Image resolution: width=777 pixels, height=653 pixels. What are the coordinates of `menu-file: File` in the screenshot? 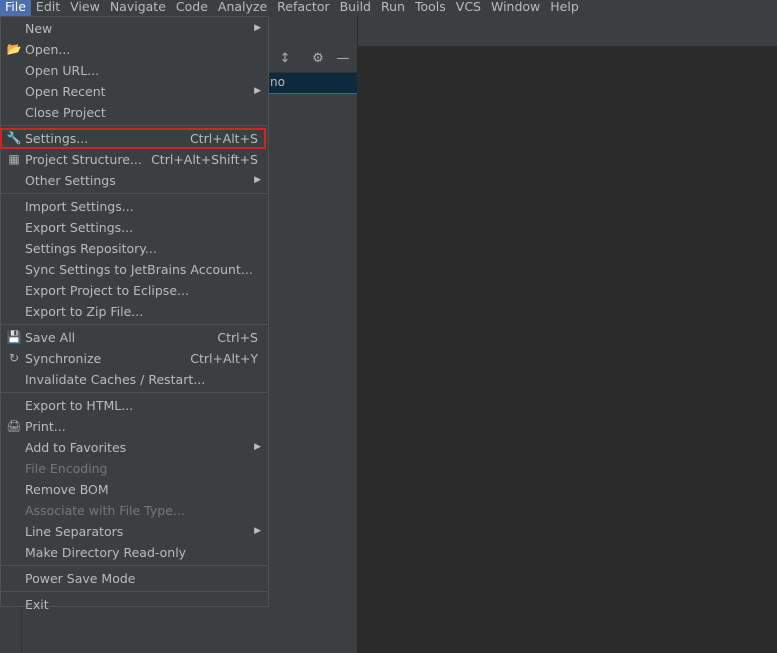 It's located at (15, 8).